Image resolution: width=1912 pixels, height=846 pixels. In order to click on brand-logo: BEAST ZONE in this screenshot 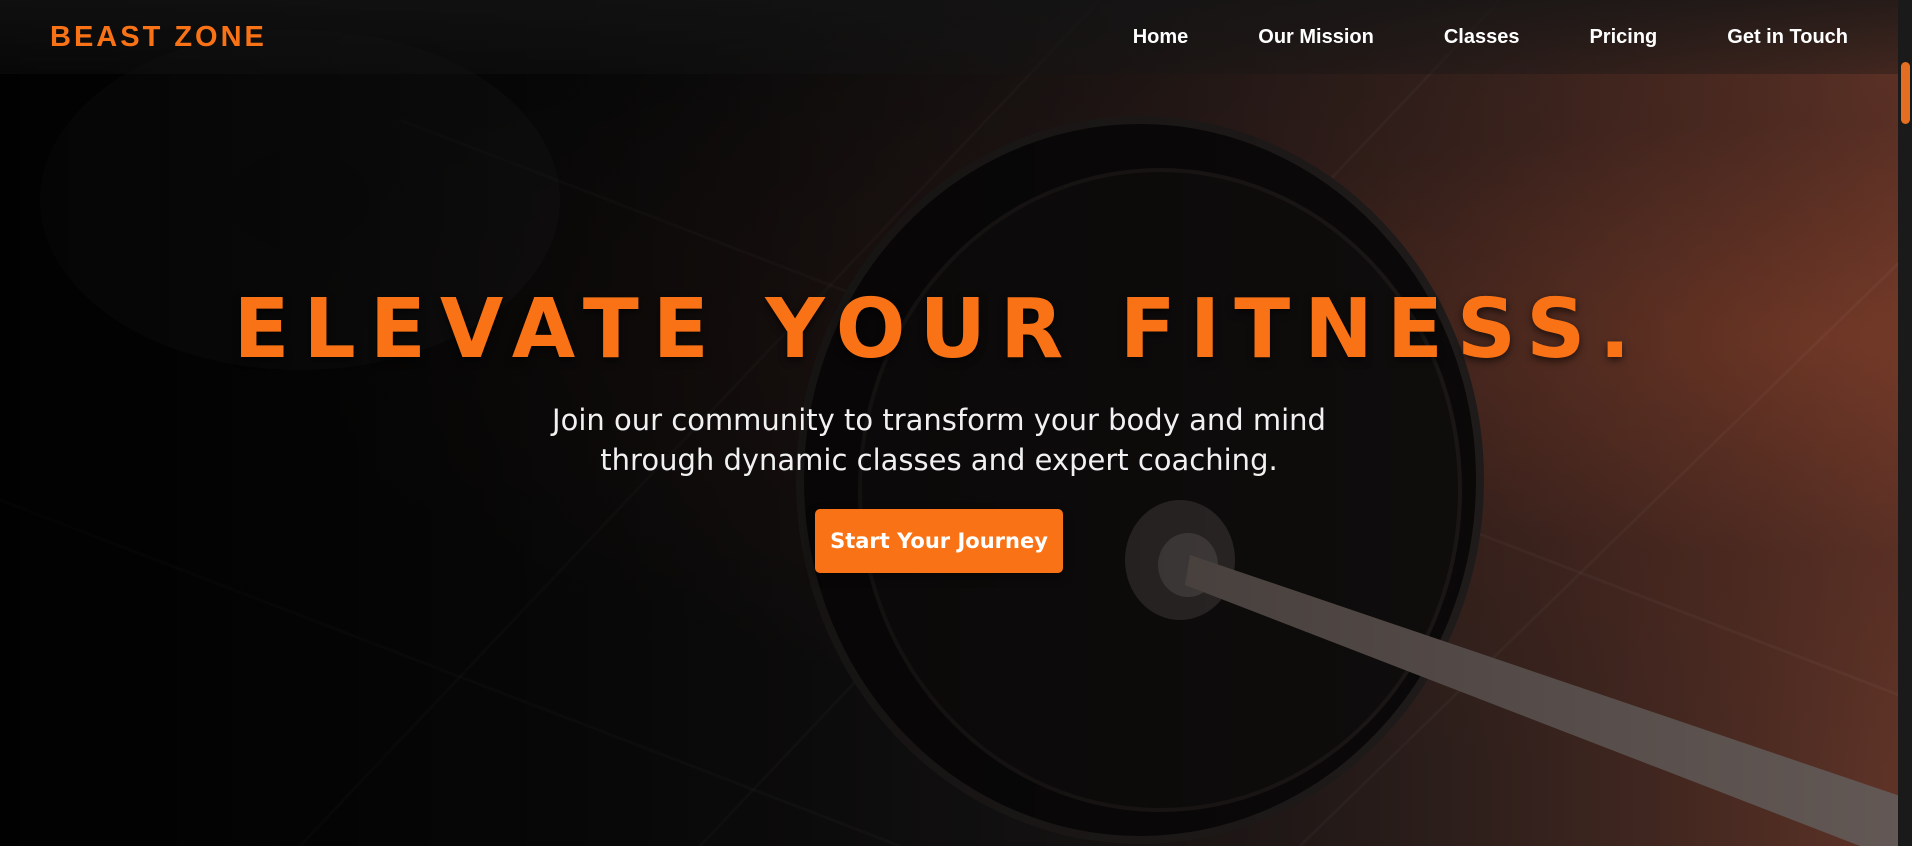, I will do `click(158, 37)`.